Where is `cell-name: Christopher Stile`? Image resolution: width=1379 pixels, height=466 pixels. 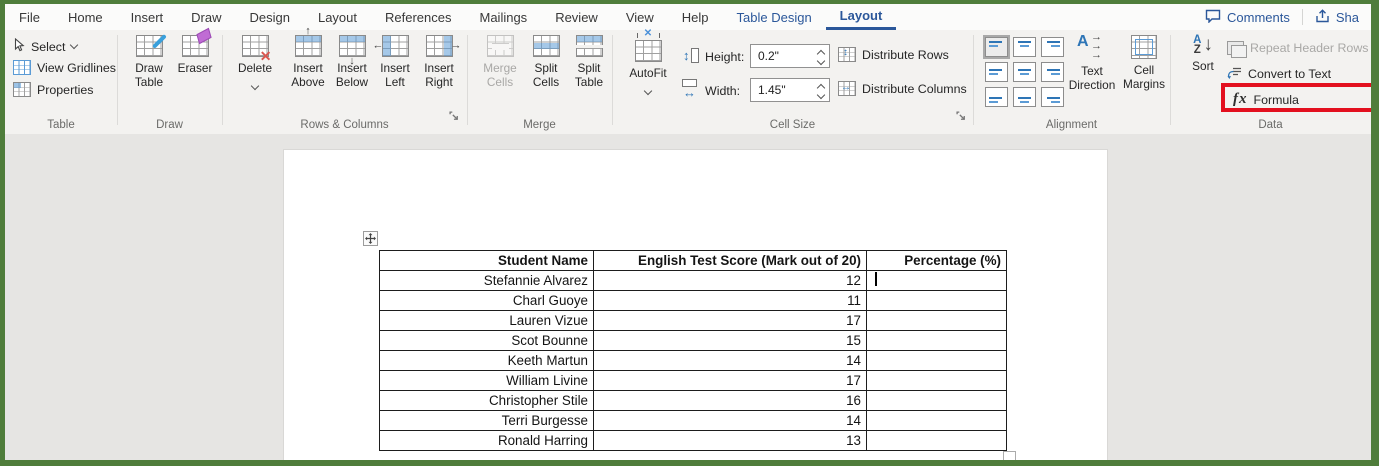
cell-name: Christopher Stile is located at coordinates (486, 400).